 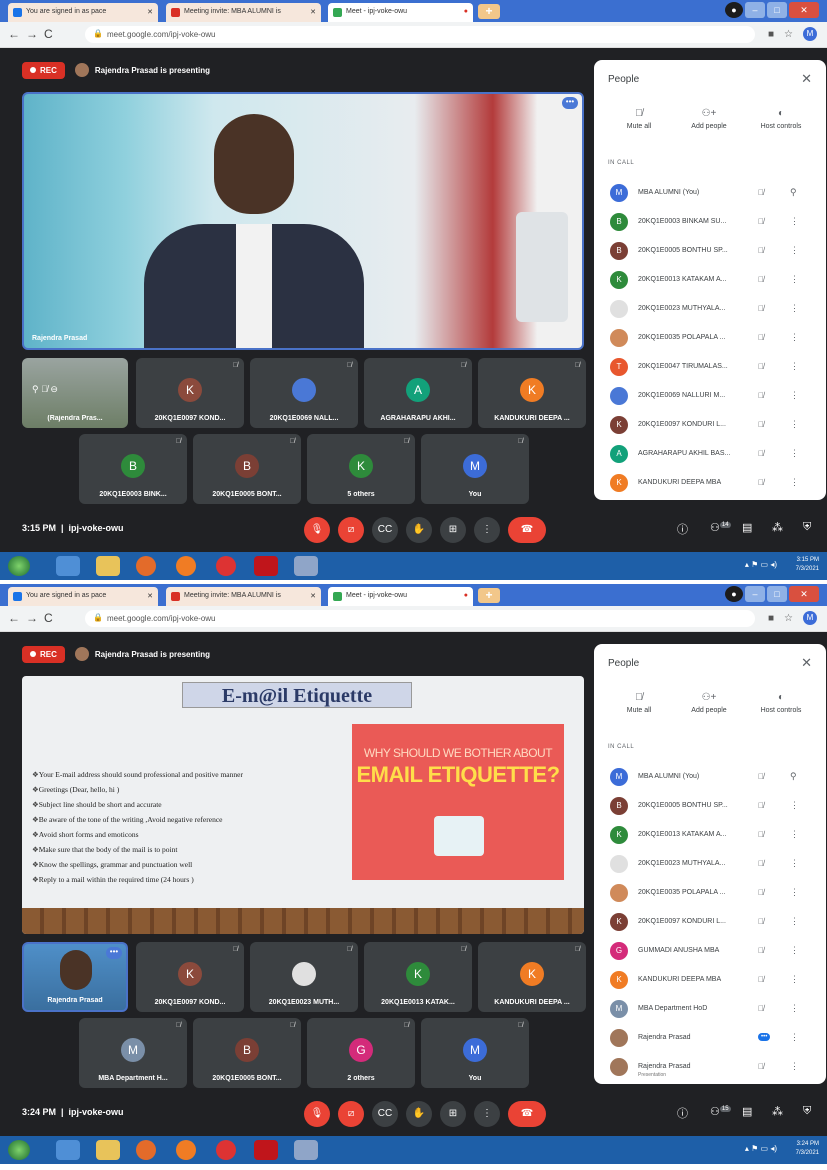 I want to click on tile-hover-icons: ⚲ 🎙̸ ⊖, so click(x=45, y=389).